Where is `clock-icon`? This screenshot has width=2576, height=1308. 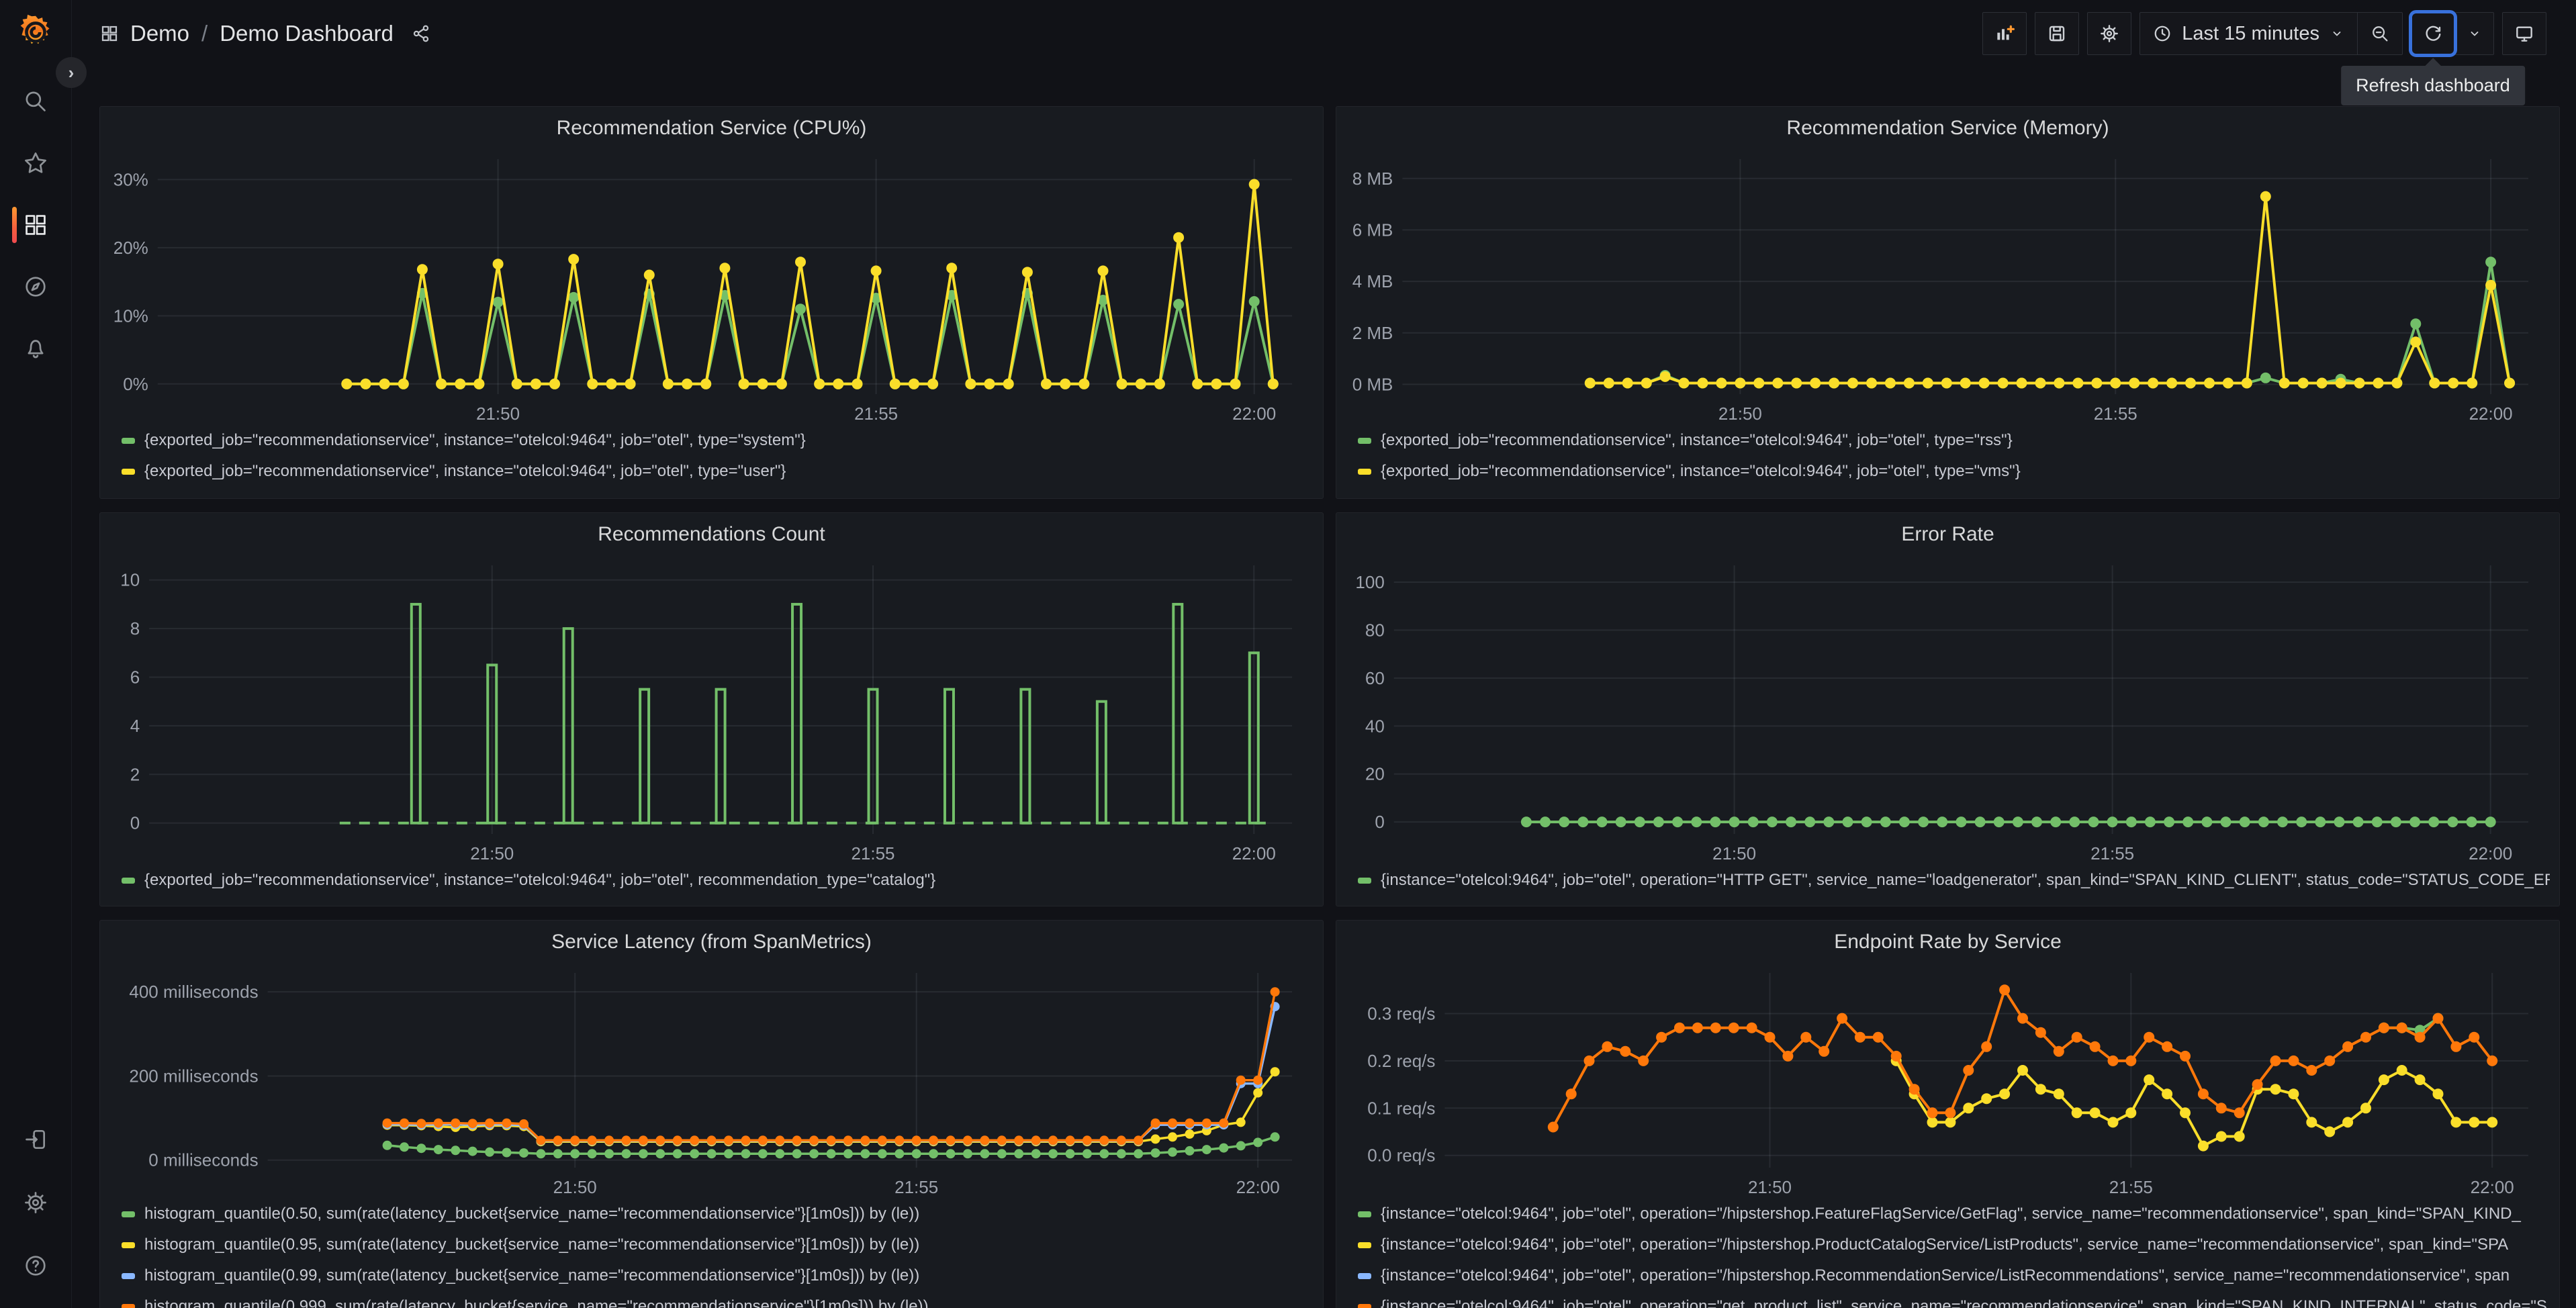 clock-icon is located at coordinates (2162, 34).